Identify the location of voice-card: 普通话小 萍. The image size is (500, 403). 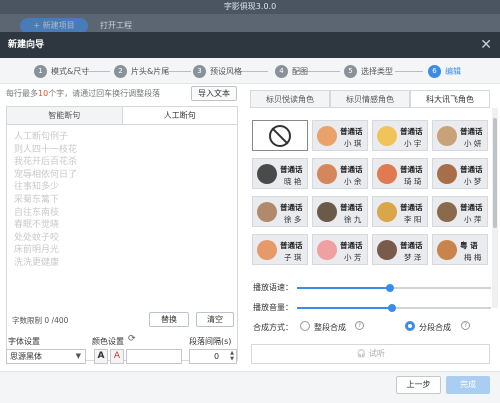
(460, 211).